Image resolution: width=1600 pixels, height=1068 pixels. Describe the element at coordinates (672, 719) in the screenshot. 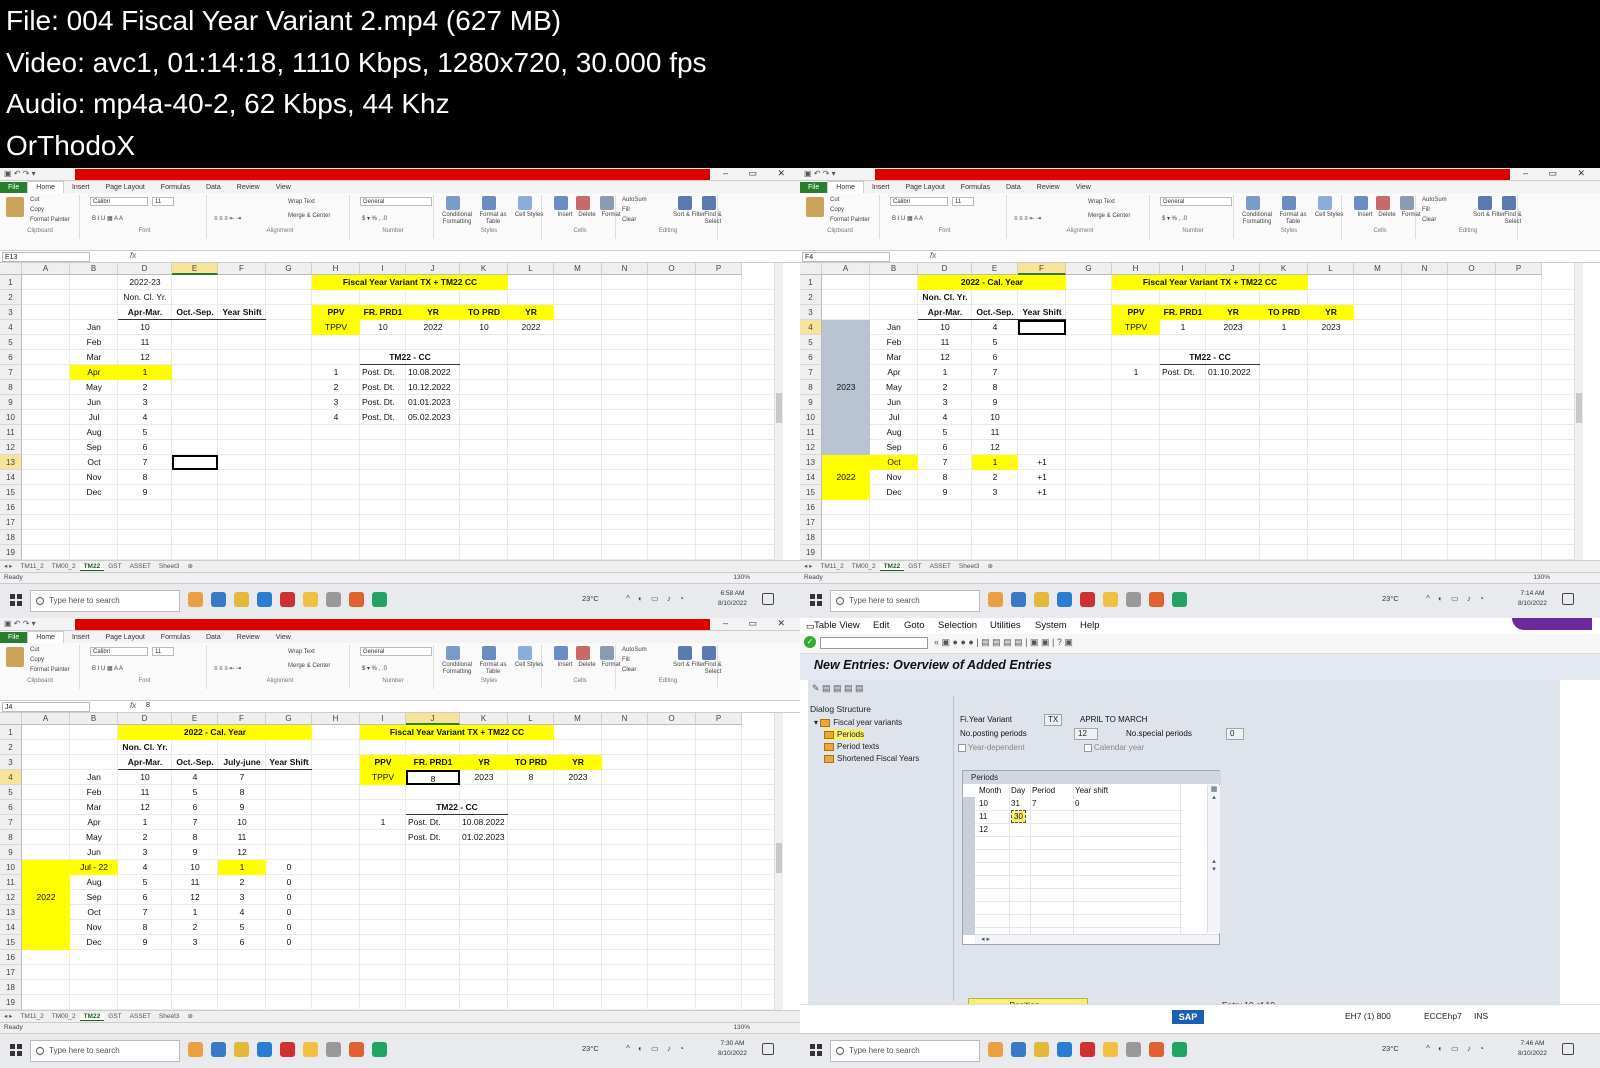

I see `column-header: O` at that location.